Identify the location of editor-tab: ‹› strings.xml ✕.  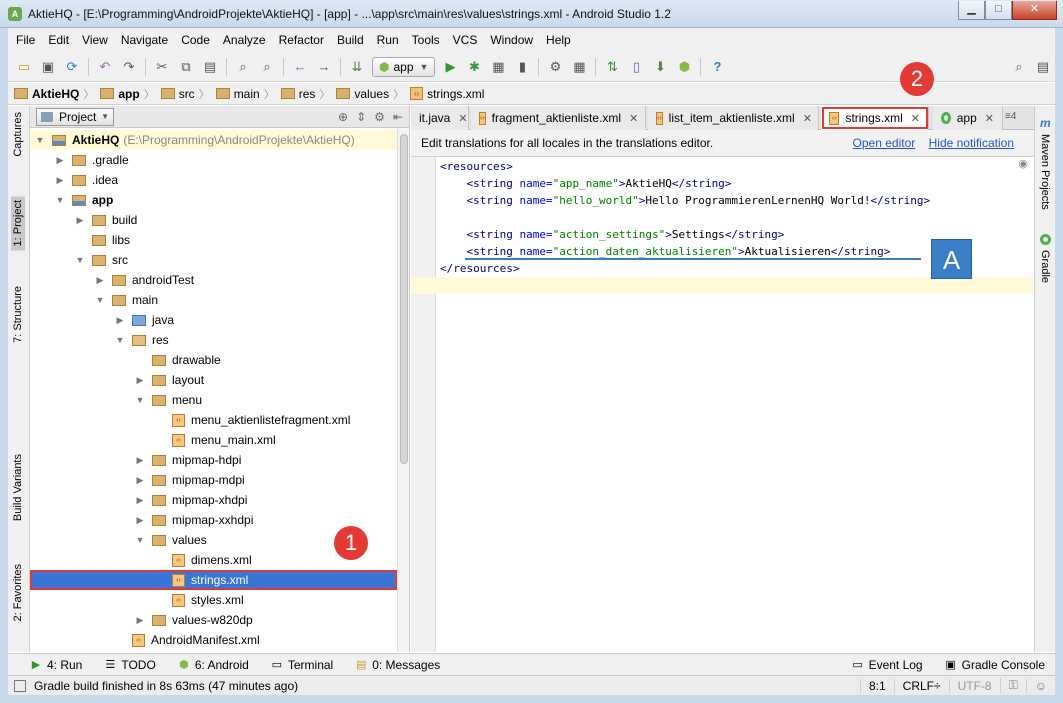
(875, 118).